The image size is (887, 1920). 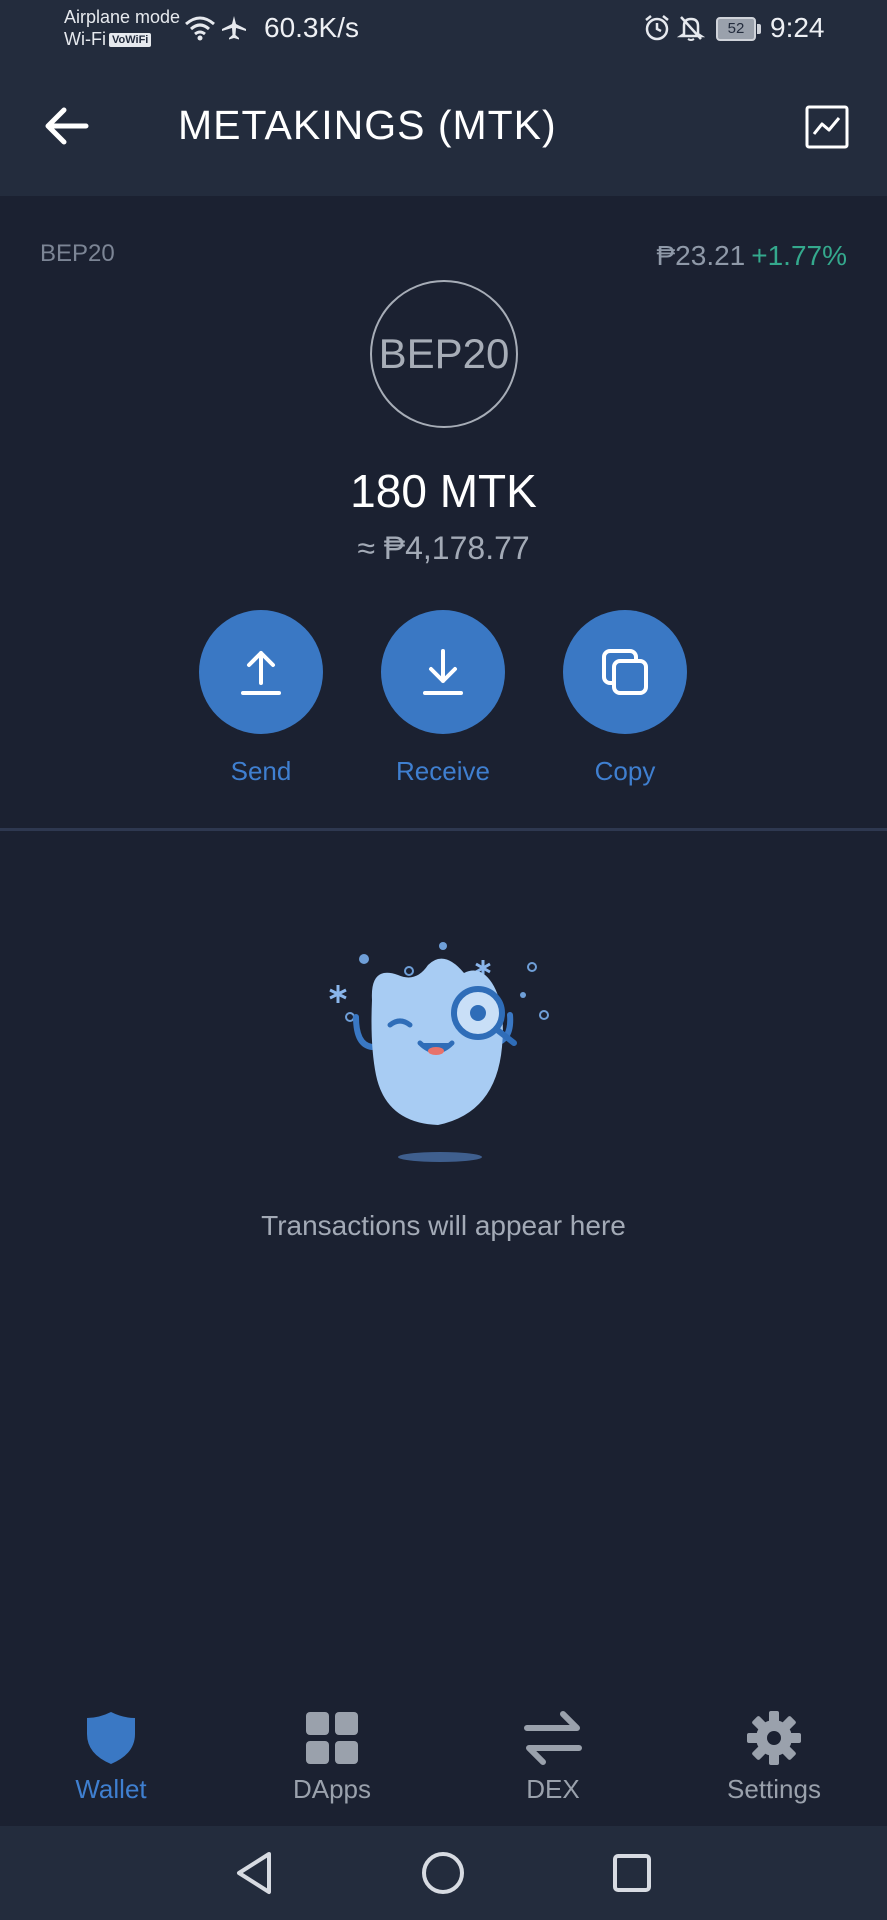 I want to click on receive-circle, so click(x=443, y=672).